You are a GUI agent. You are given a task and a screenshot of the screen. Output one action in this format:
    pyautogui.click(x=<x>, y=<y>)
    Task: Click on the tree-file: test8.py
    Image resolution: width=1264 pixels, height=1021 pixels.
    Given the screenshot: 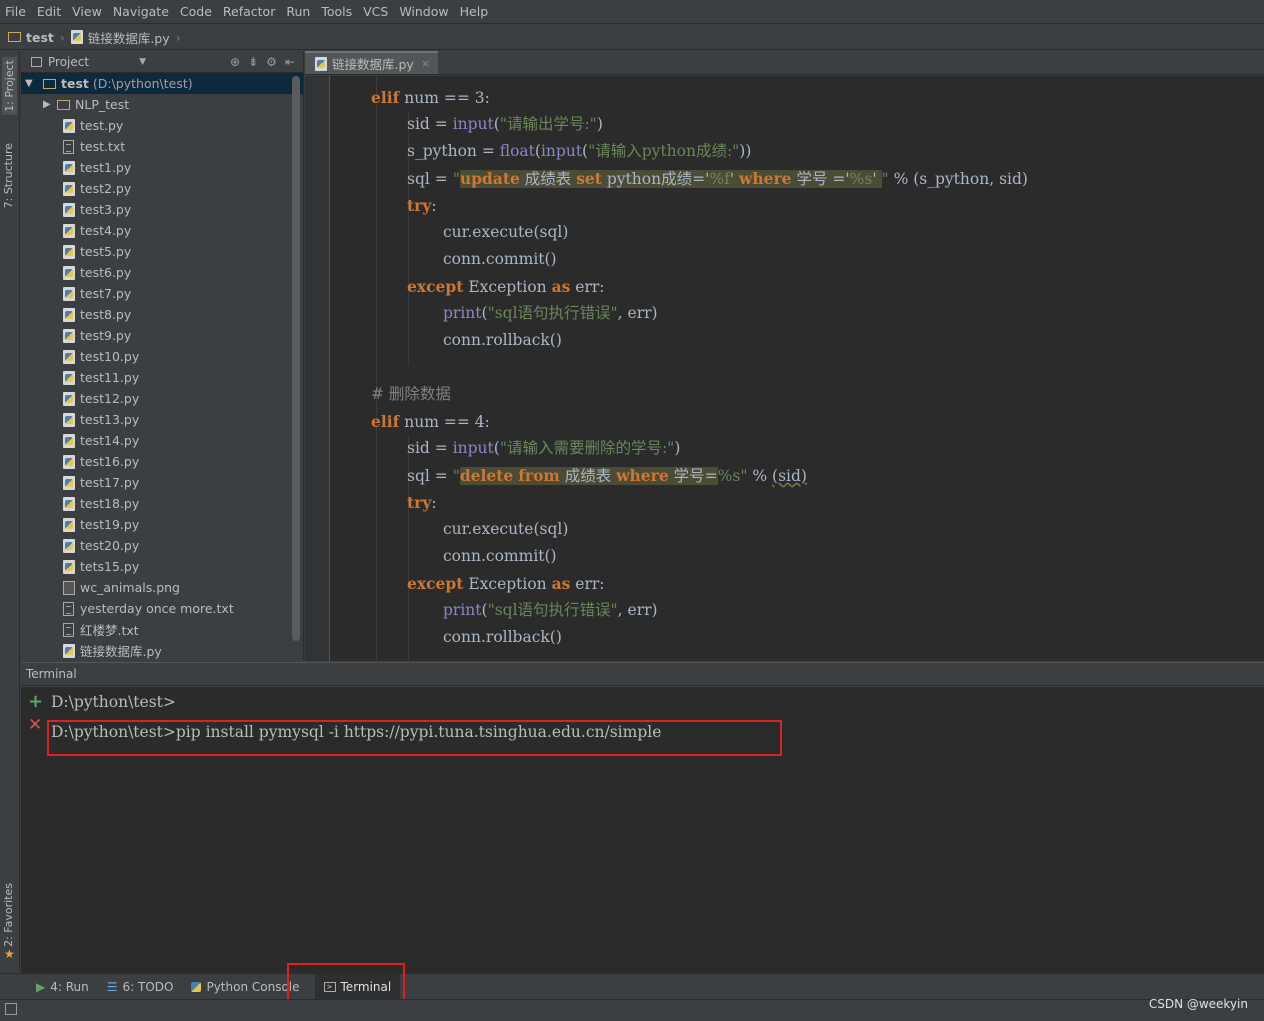 What is the action you would take?
    pyautogui.click(x=162, y=314)
    